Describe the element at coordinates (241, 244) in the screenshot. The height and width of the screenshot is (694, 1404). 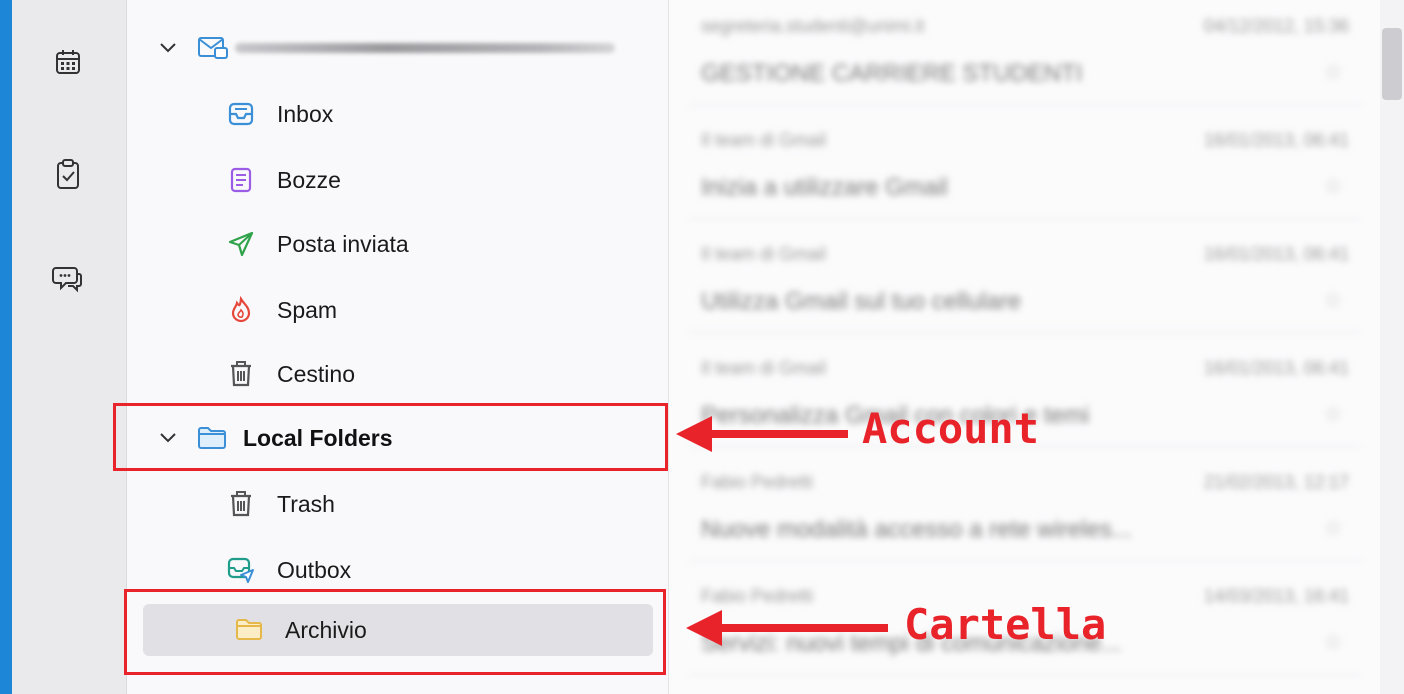
I see `sent-icon` at that location.